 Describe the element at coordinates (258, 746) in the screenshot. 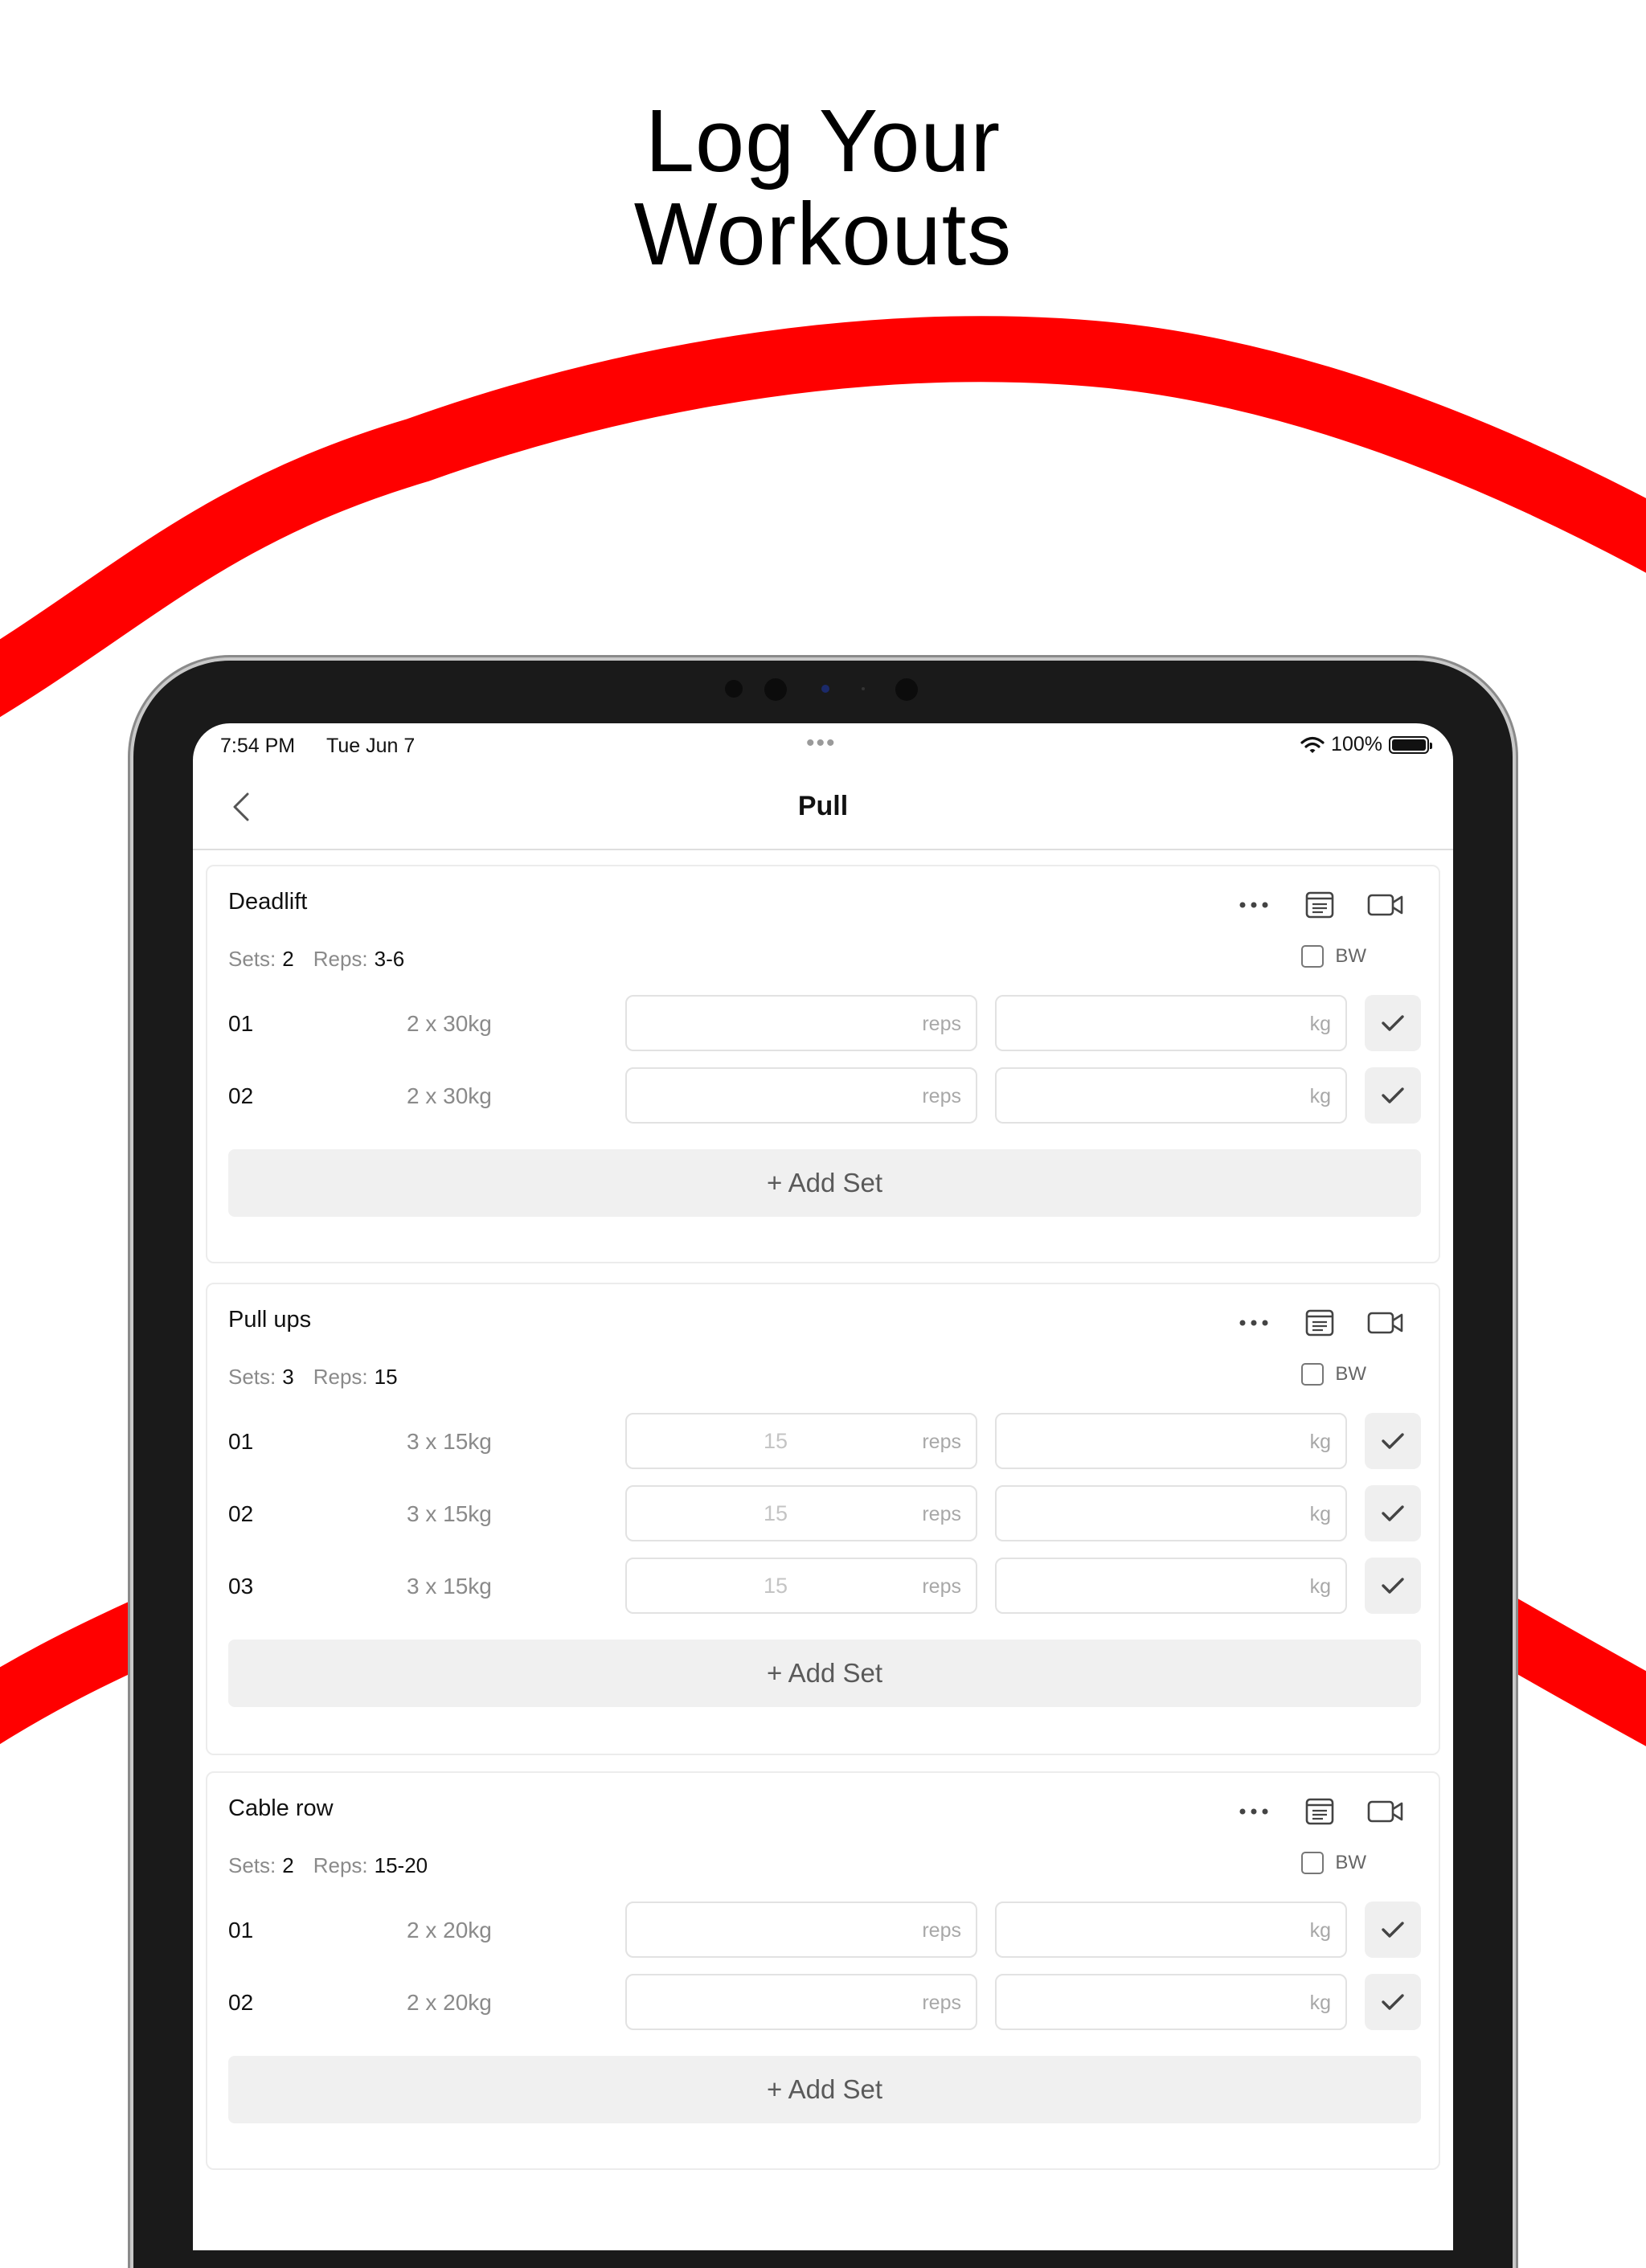

I see `status-time: 7:54 PM` at that location.